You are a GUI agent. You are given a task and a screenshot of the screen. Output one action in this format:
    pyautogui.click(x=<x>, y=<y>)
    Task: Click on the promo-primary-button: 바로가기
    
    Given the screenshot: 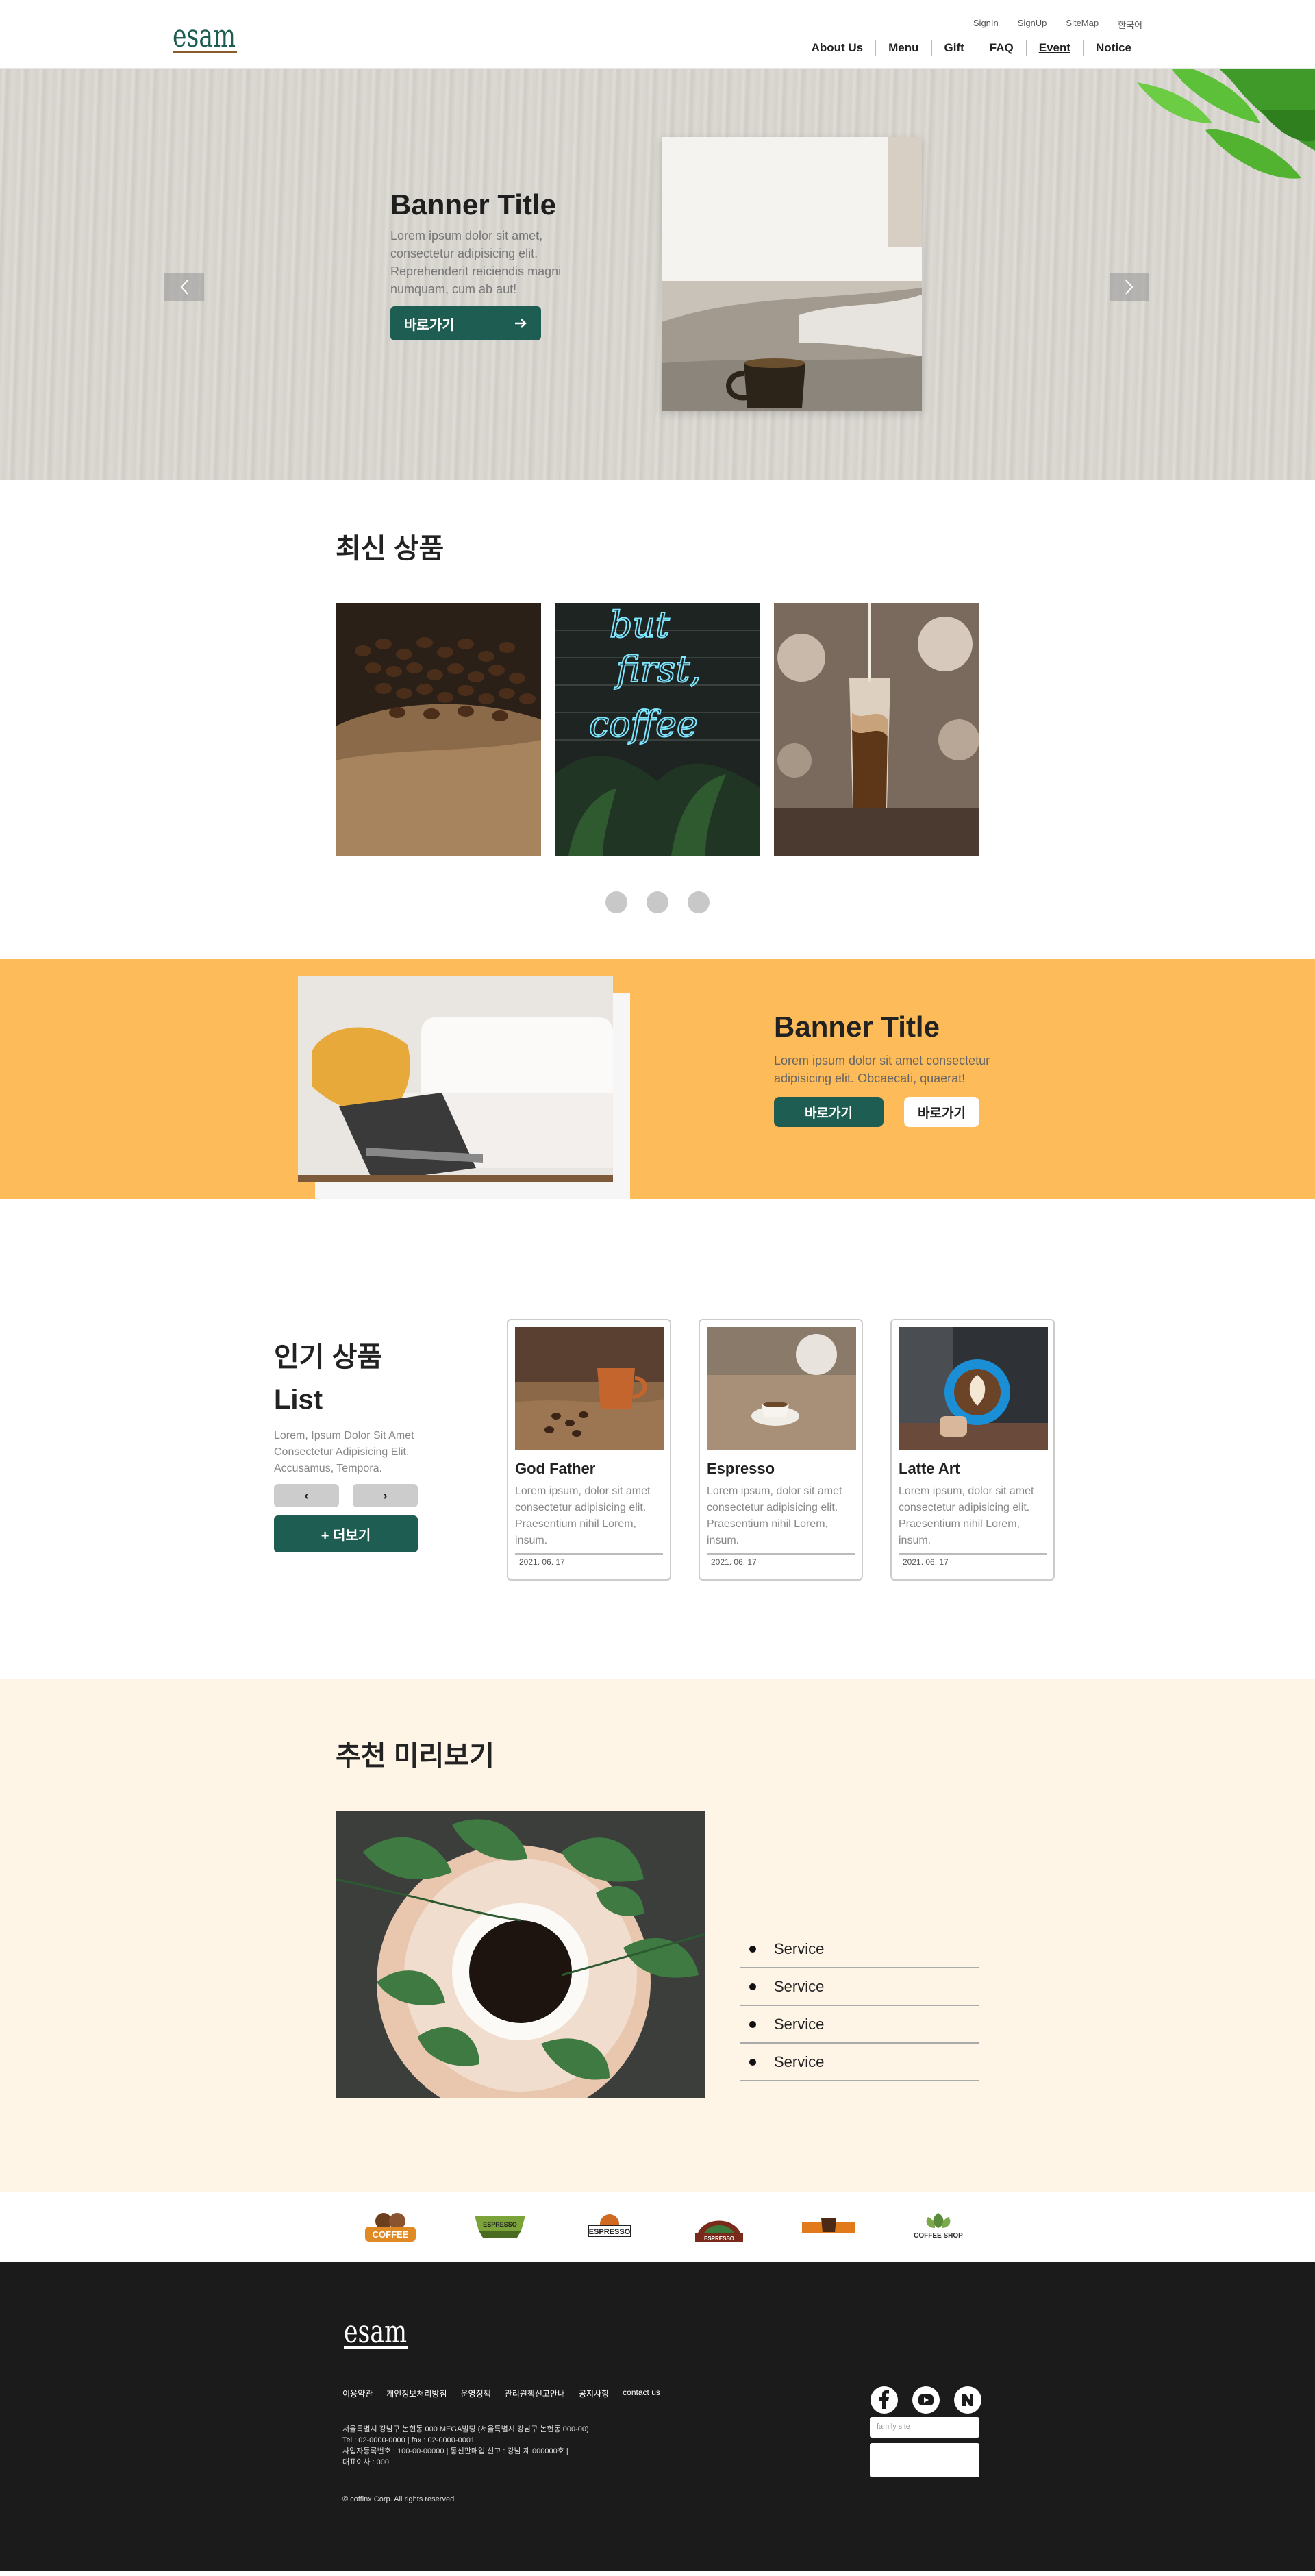 What is the action you would take?
    pyautogui.click(x=829, y=1112)
    